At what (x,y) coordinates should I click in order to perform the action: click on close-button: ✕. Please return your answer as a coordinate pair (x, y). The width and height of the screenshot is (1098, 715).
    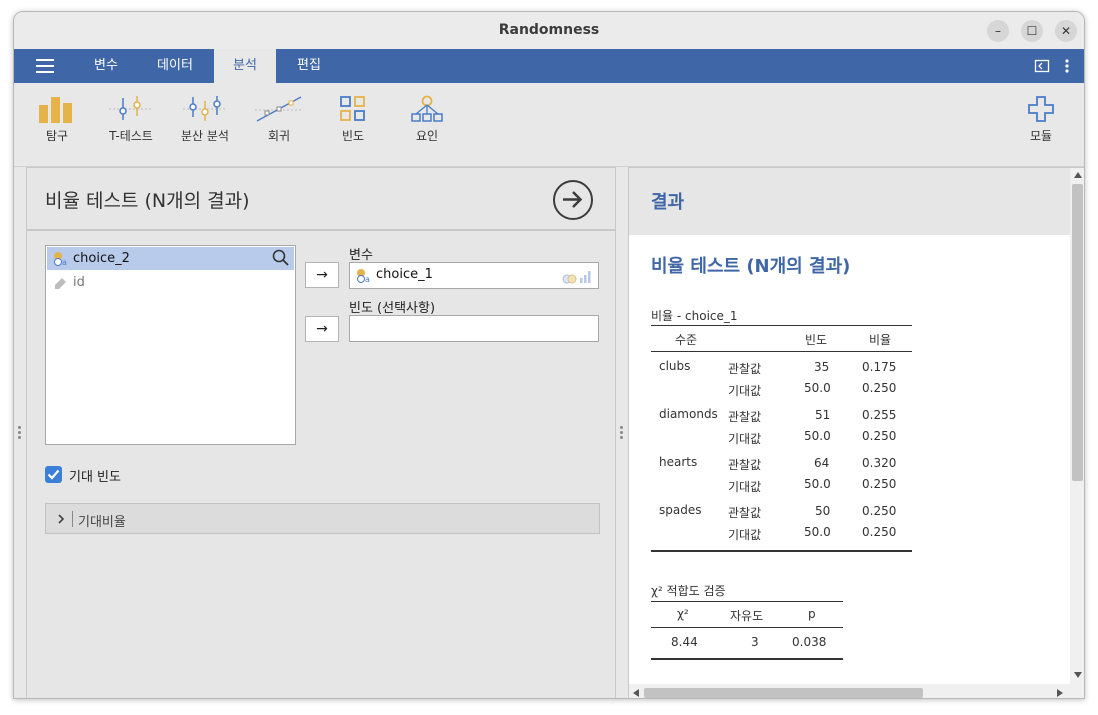
    Looking at the image, I should click on (1066, 31).